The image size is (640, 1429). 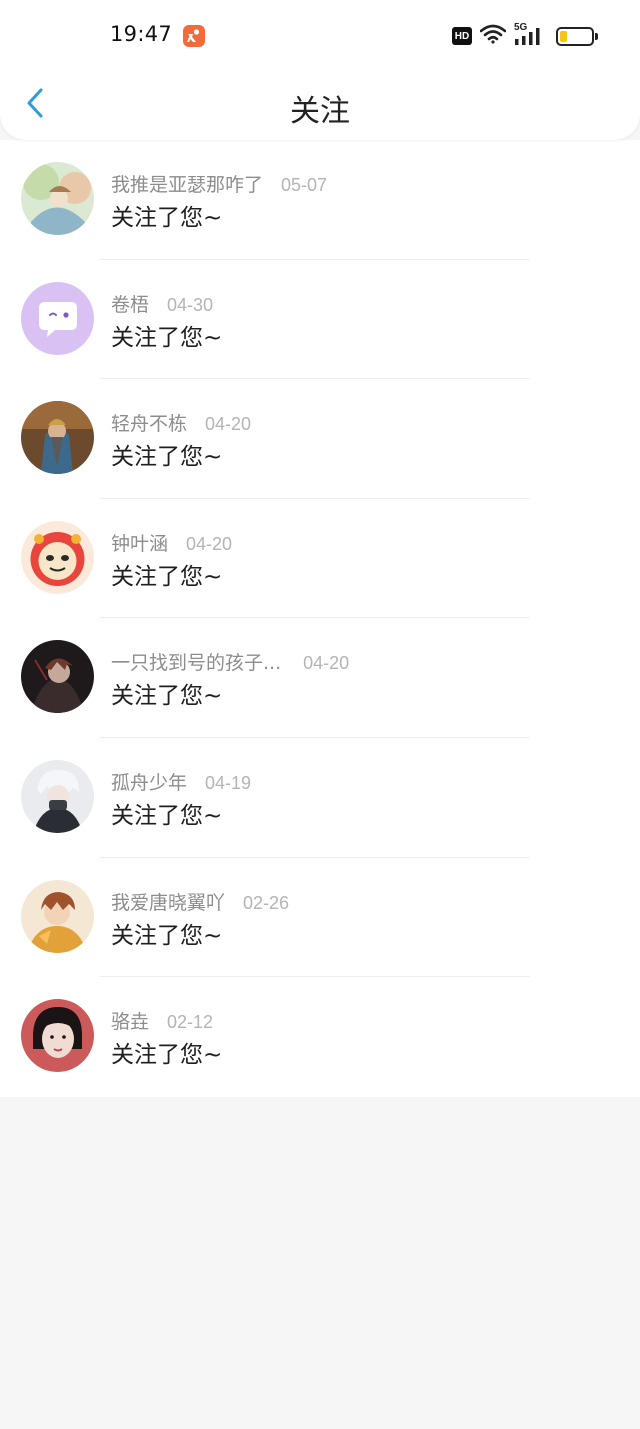 What do you see at coordinates (190, 304) in the screenshot?
I see `item-date: 04-30` at bounding box center [190, 304].